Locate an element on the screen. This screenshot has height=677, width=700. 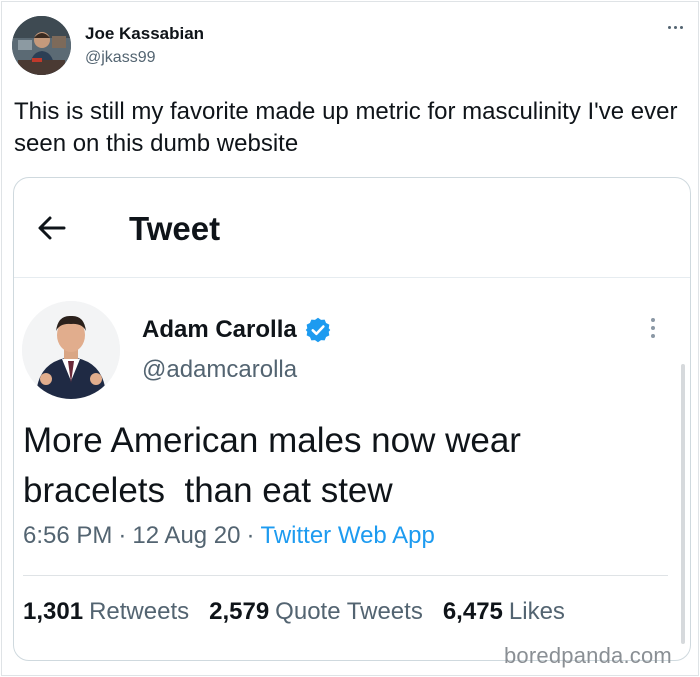
stat-label: Likes is located at coordinates (536, 611).